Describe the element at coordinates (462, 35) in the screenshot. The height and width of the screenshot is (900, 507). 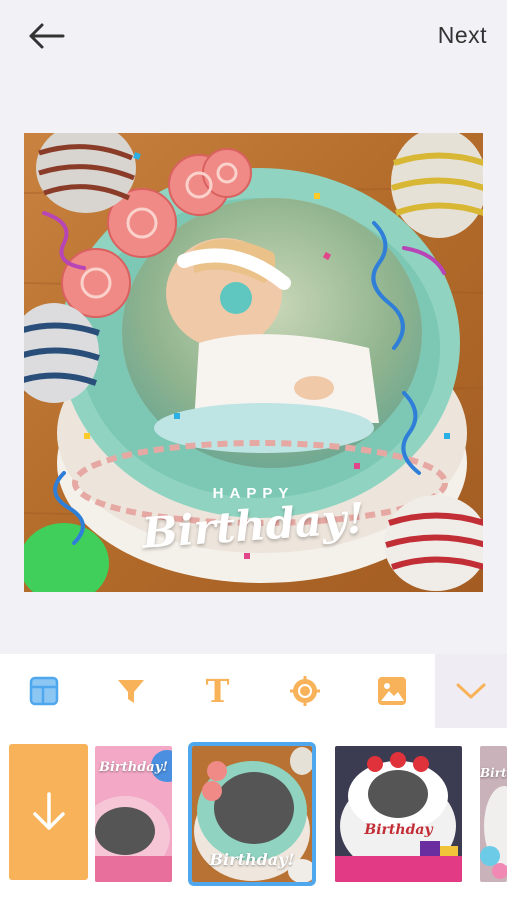
I see `next-button: Next` at that location.